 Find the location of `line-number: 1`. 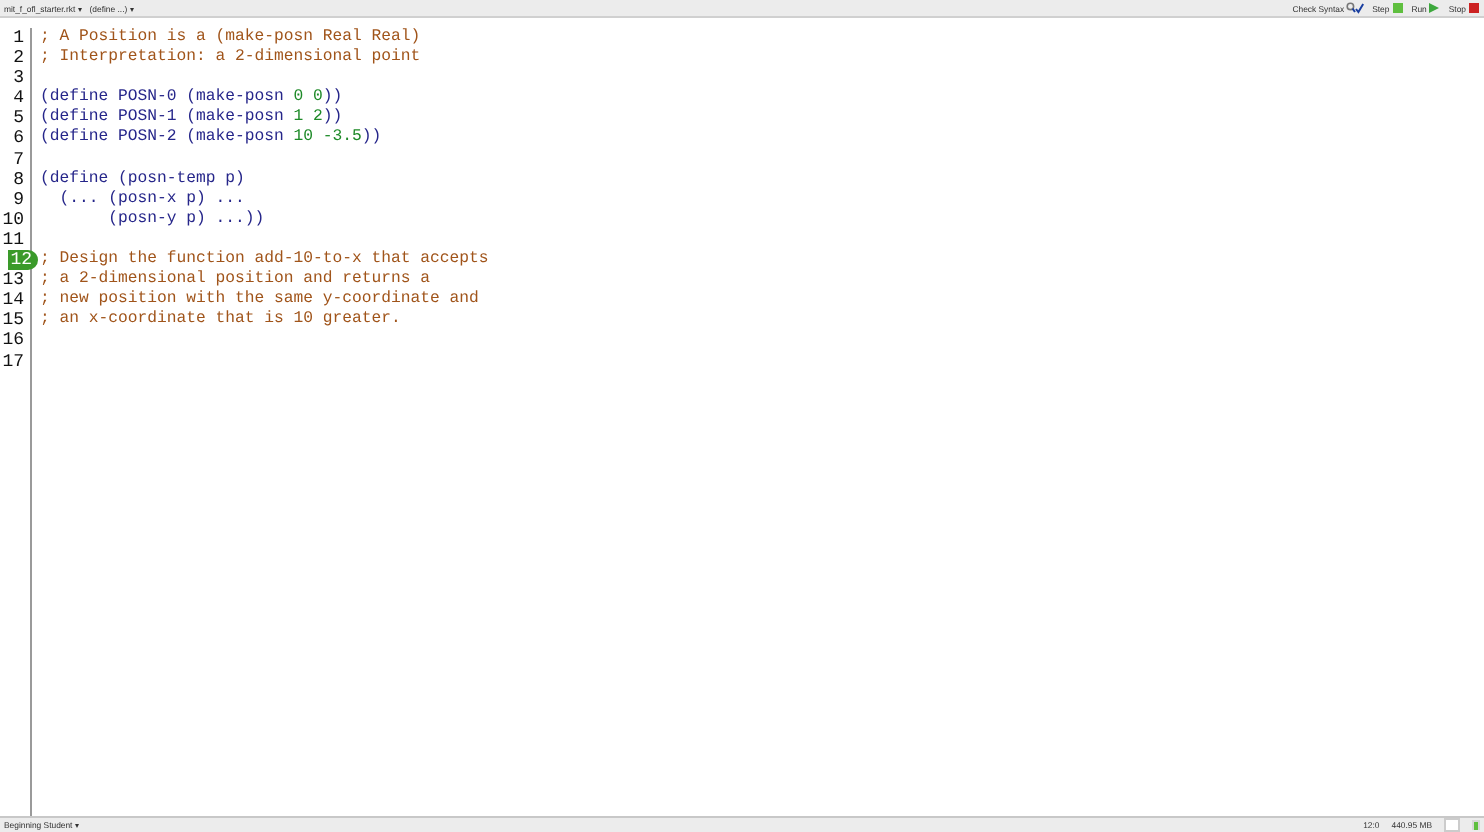

line-number: 1 is located at coordinates (19, 38).